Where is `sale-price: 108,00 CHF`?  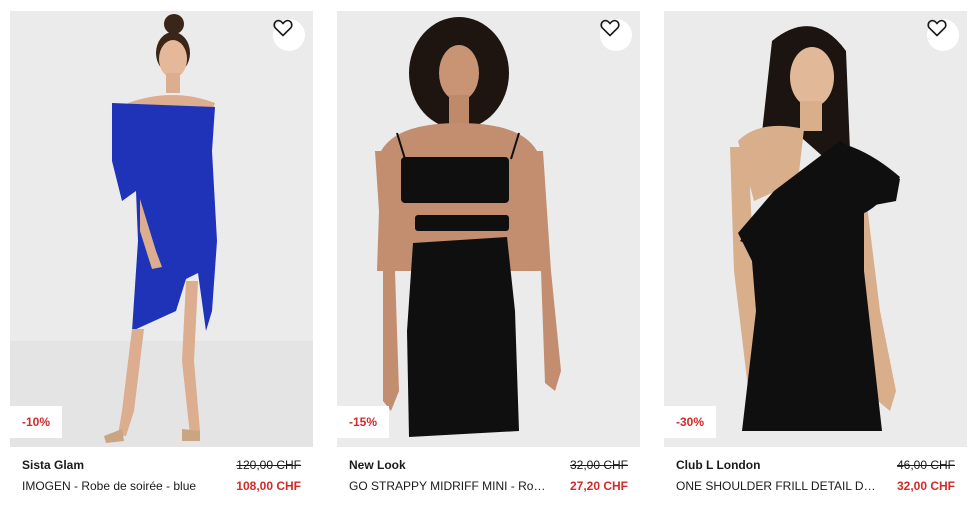 sale-price: 108,00 CHF is located at coordinates (268, 486).